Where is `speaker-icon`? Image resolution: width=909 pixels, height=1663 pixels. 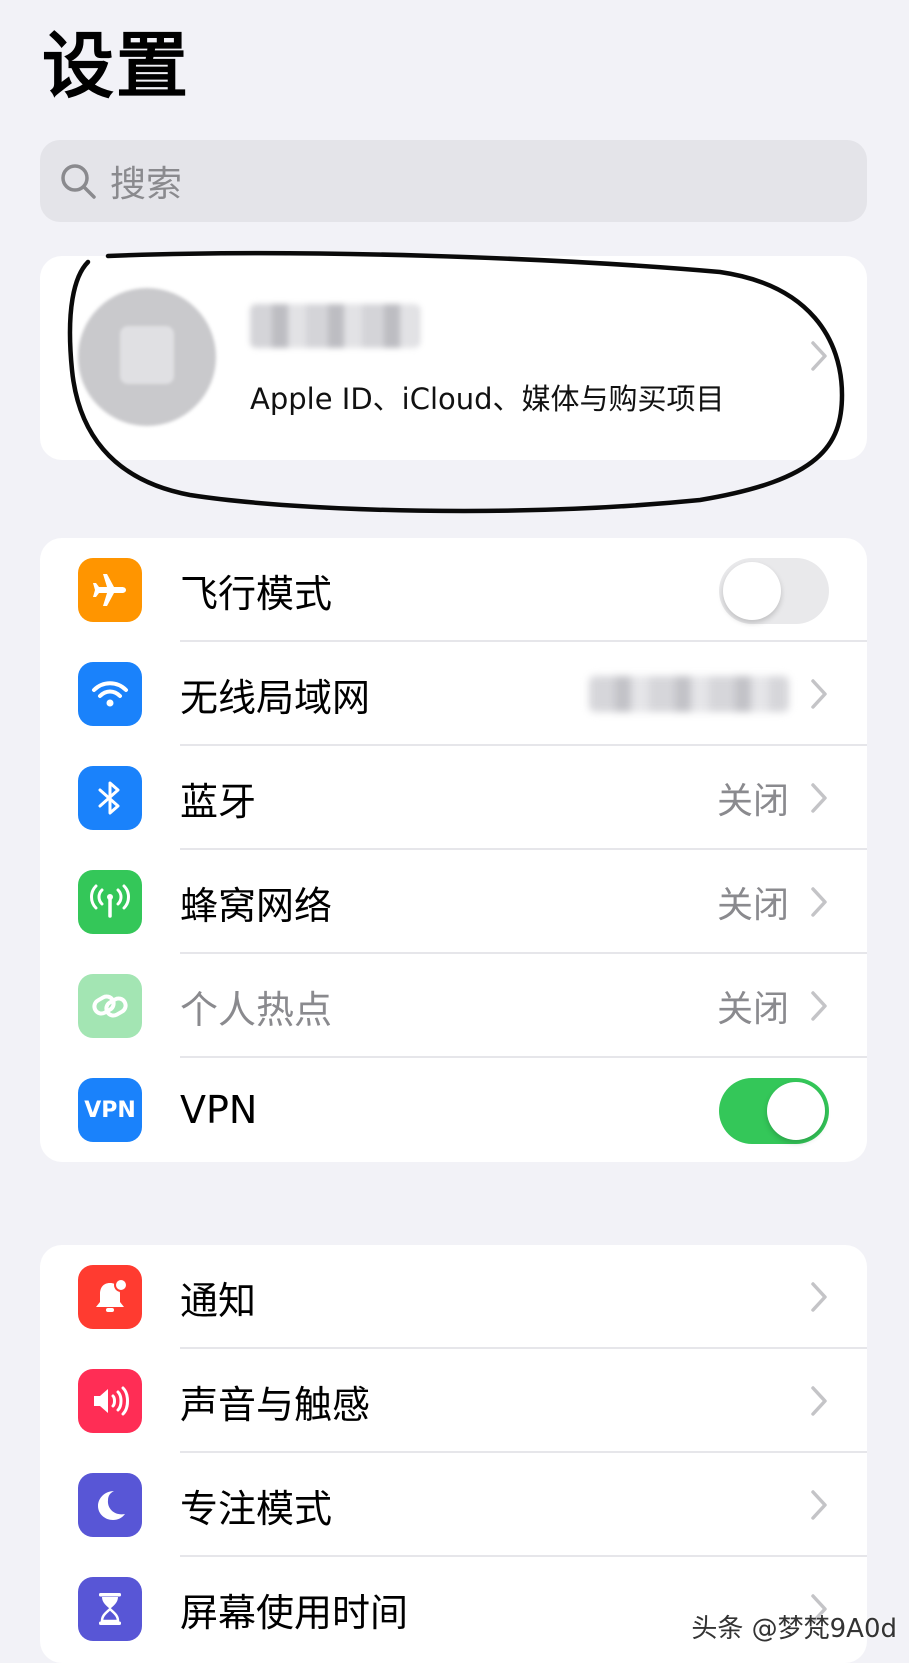
speaker-icon is located at coordinates (110, 1401).